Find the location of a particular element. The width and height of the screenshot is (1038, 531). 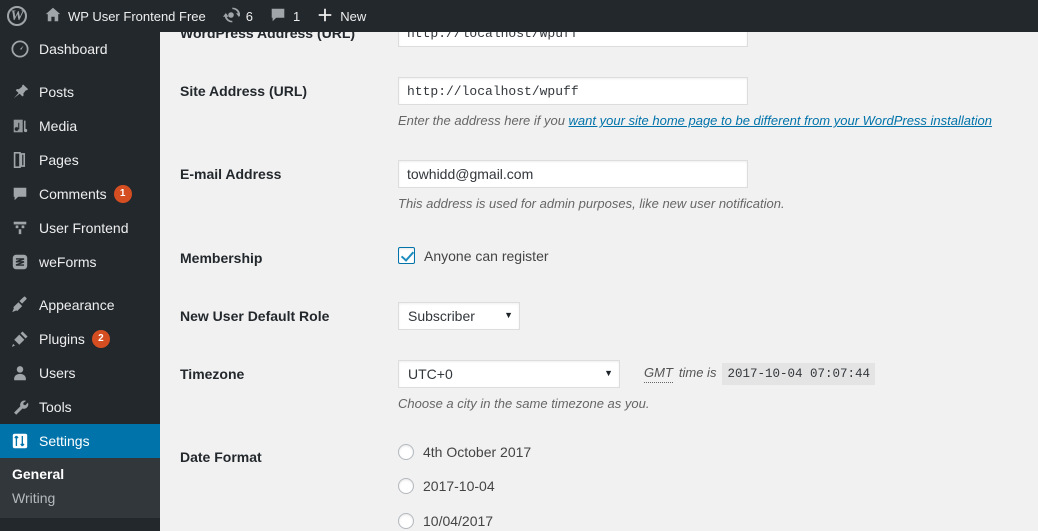

gmt-time-note: GMT time is 2017-10-04 07:07:44 is located at coordinates (759, 374).